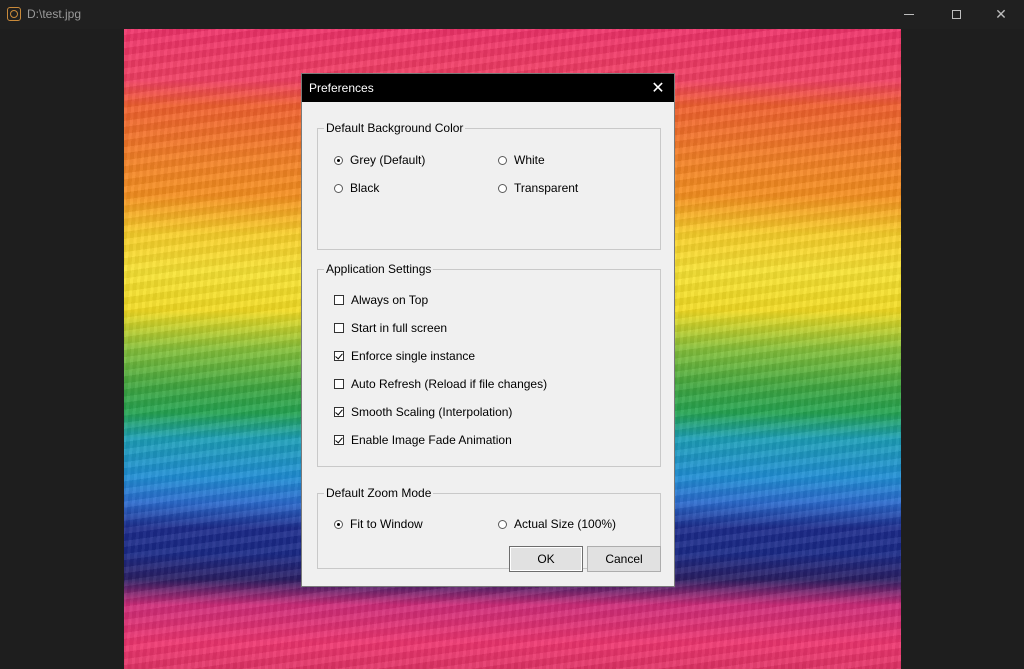  What do you see at coordinates (338, 160) in the screenshot?
I see `radio-grey-default-indicator` at bounding box center [338, 160].